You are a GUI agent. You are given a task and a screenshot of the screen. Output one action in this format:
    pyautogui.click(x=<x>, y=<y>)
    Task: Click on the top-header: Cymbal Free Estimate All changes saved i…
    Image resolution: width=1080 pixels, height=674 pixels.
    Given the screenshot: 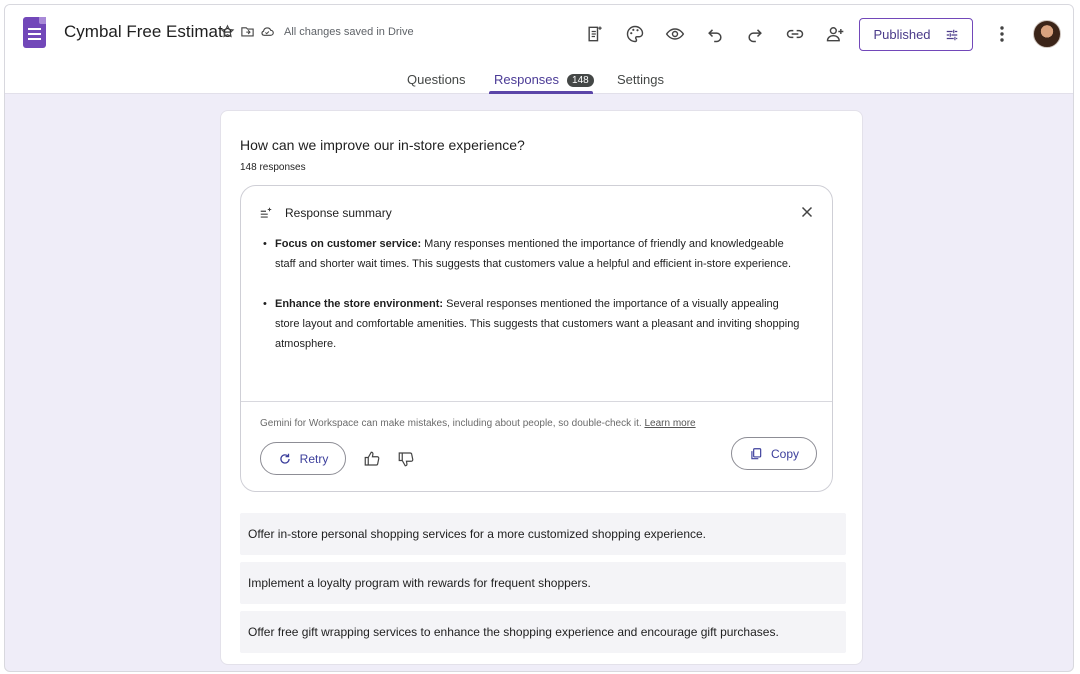 What is the action you would take?
    pyautogui.click(x=539, y=49)
    